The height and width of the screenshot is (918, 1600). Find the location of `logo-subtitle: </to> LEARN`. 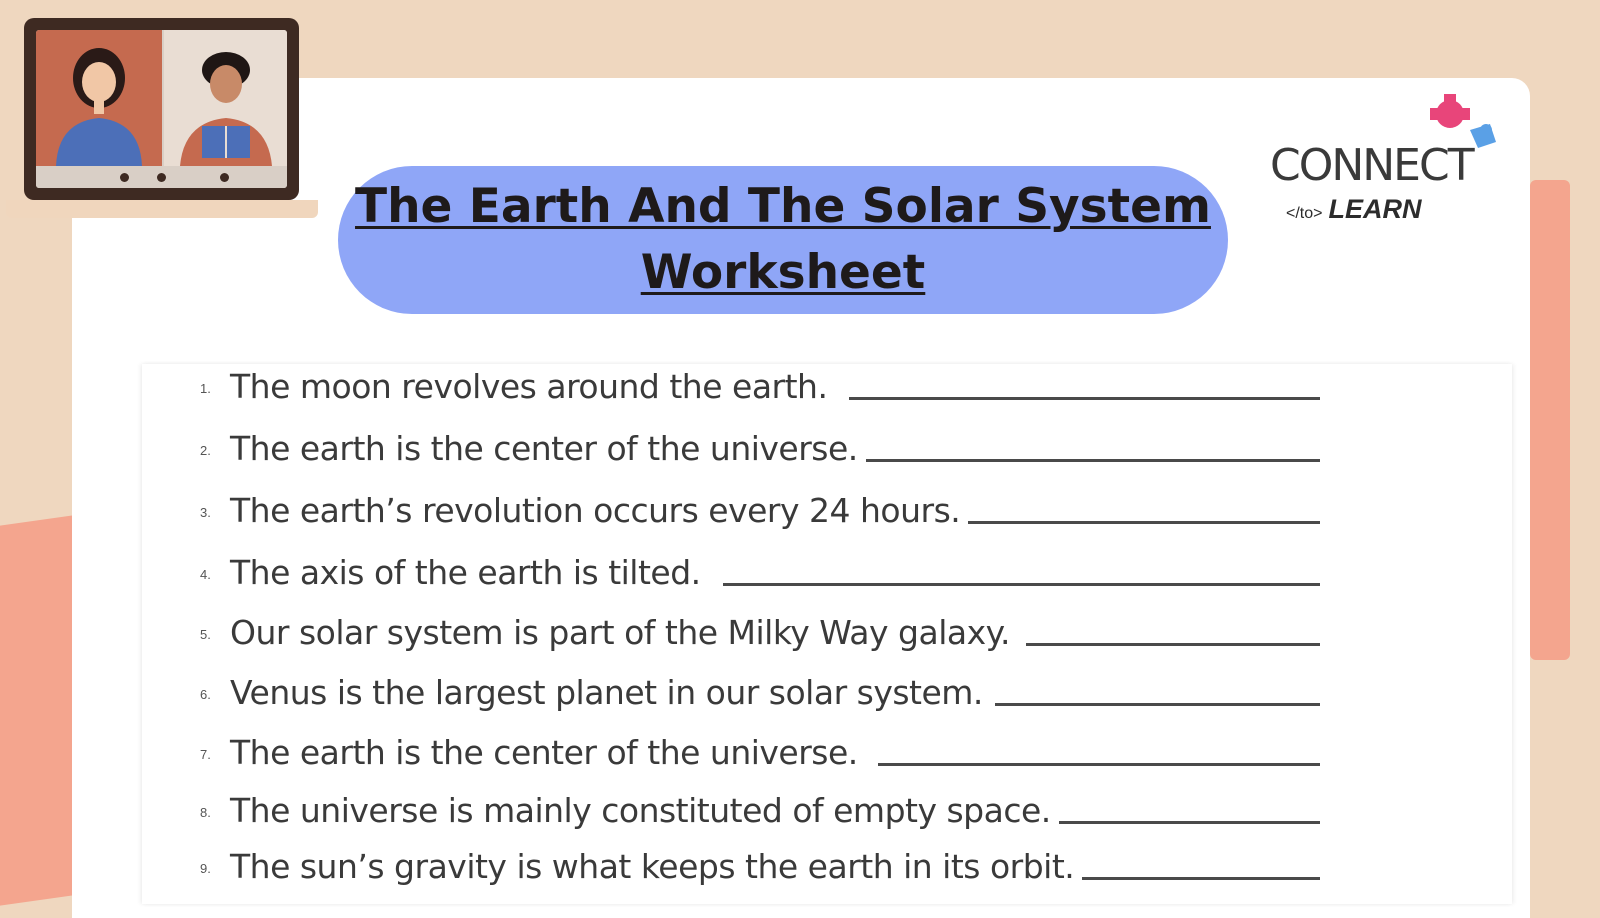

logo-subtitle: </to> LEARN is located at coordinates (1353, 209).